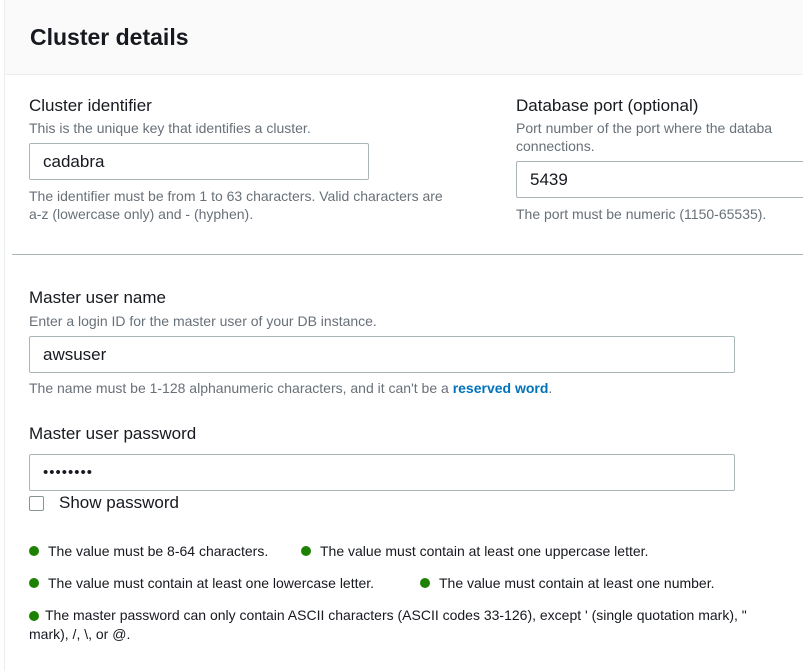 The height and width of the screenshot is (671, 803). What do you see at coordinates (75, 354) in the screenshot?
I see `master-user-name-value: awsuser` at bounding box center [75, 354].